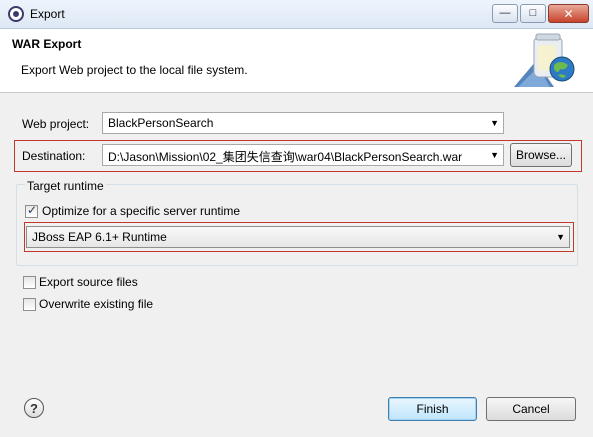  I want to click on cancel-label: Cancel, so click(531, 409).